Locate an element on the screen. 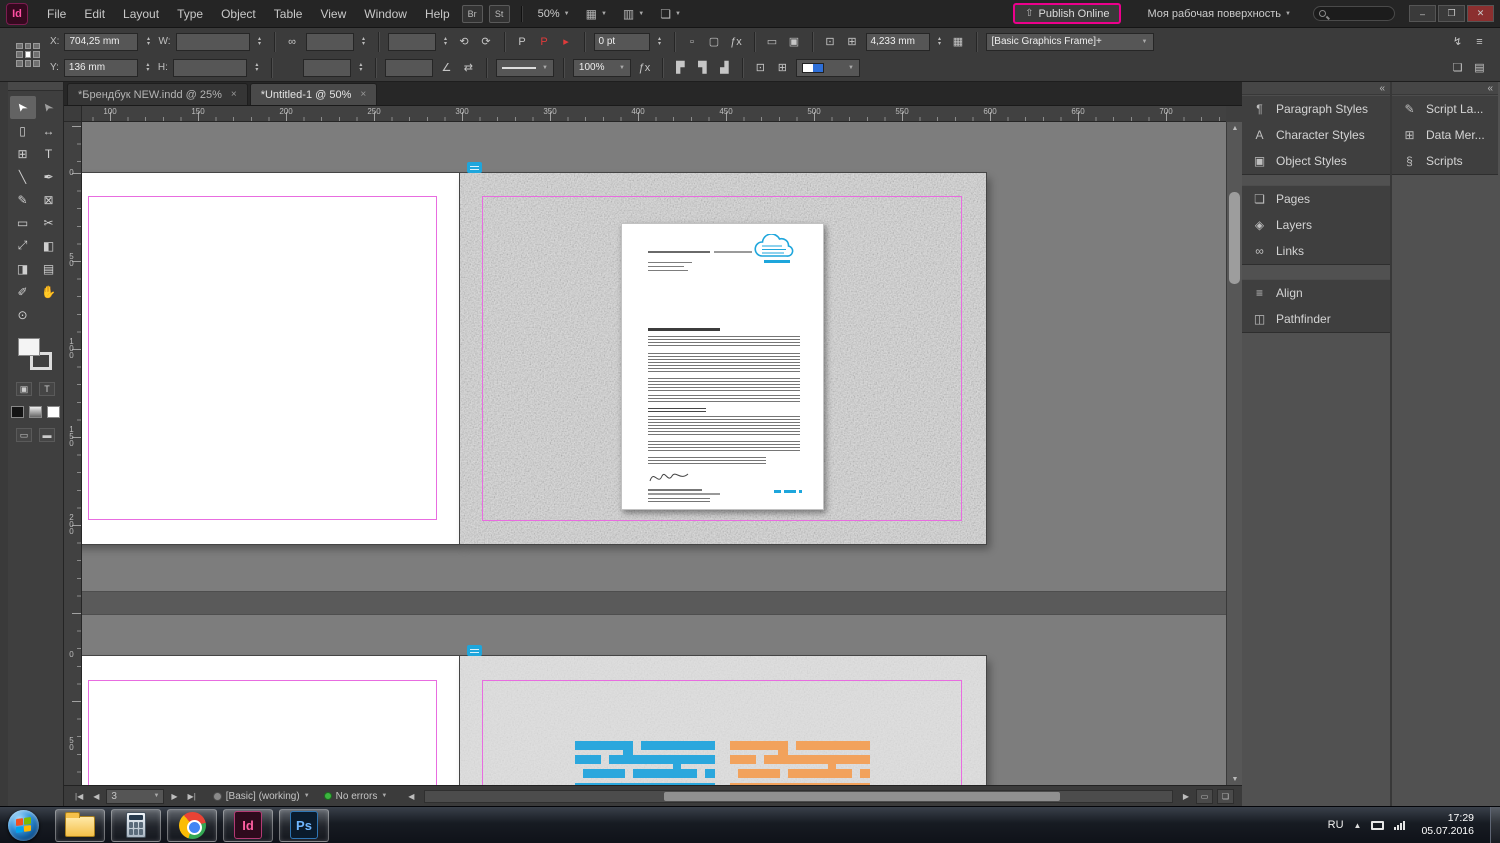 This screenshot has width=1500, height=843. object-style-dropdown: [Basic Graphics Frame]+ ▼ is located at coordinates (1069, 41).